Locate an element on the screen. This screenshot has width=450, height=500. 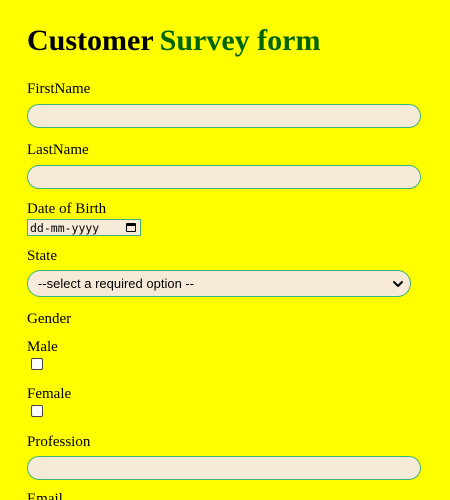
page-title: Customer Survey form is located at coordinates (173, 41).